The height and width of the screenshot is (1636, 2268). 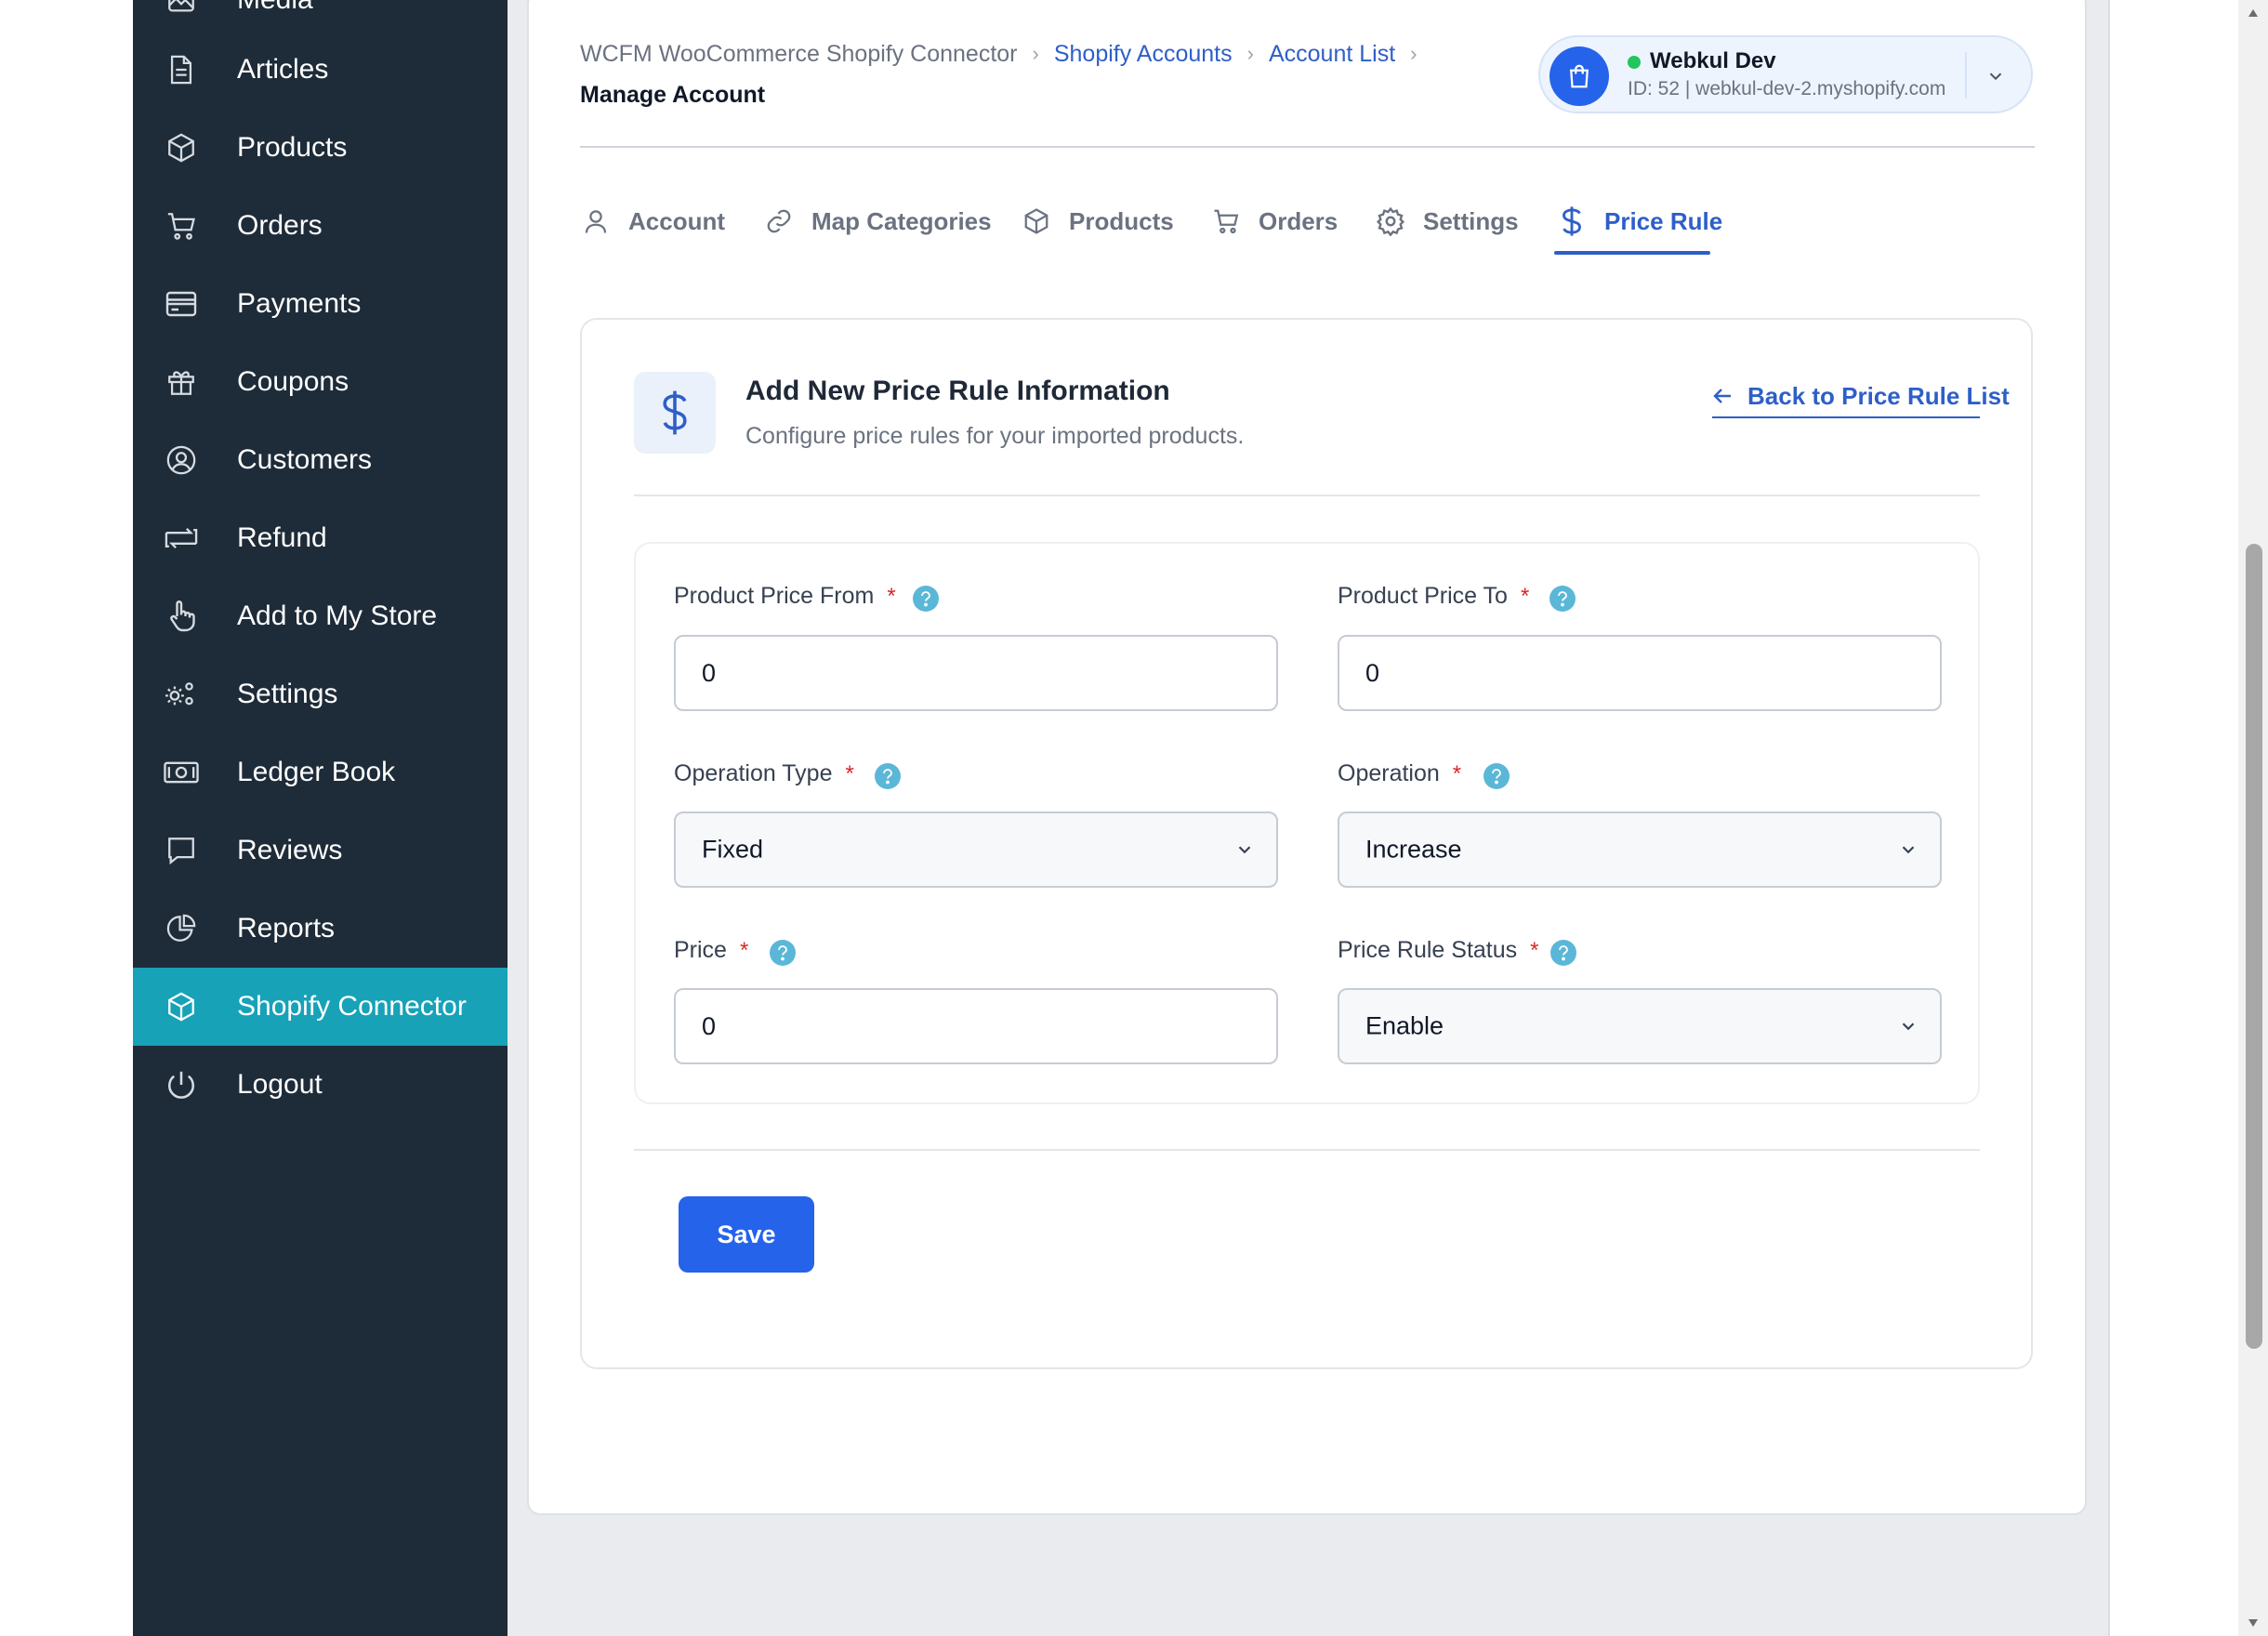 I want to click on gear-icon, so click(x=1390, y=221).